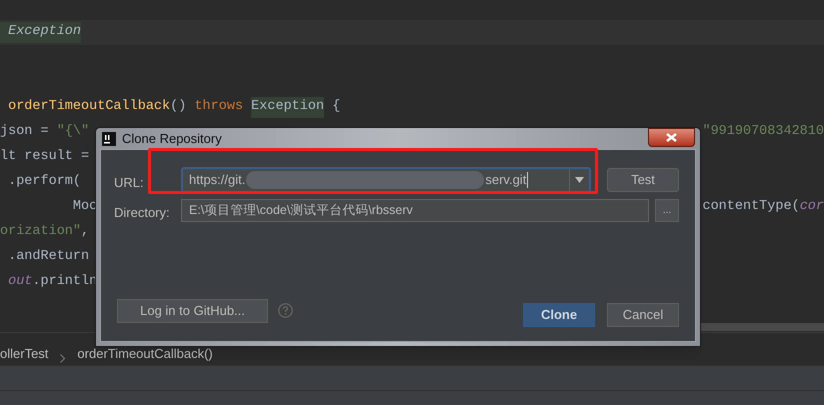 This screenshot has height=405, width=824. What do you see at coordinates (85, 232) in the screenshot?
I see `code-text: ,` at bounding box center [85, 232].